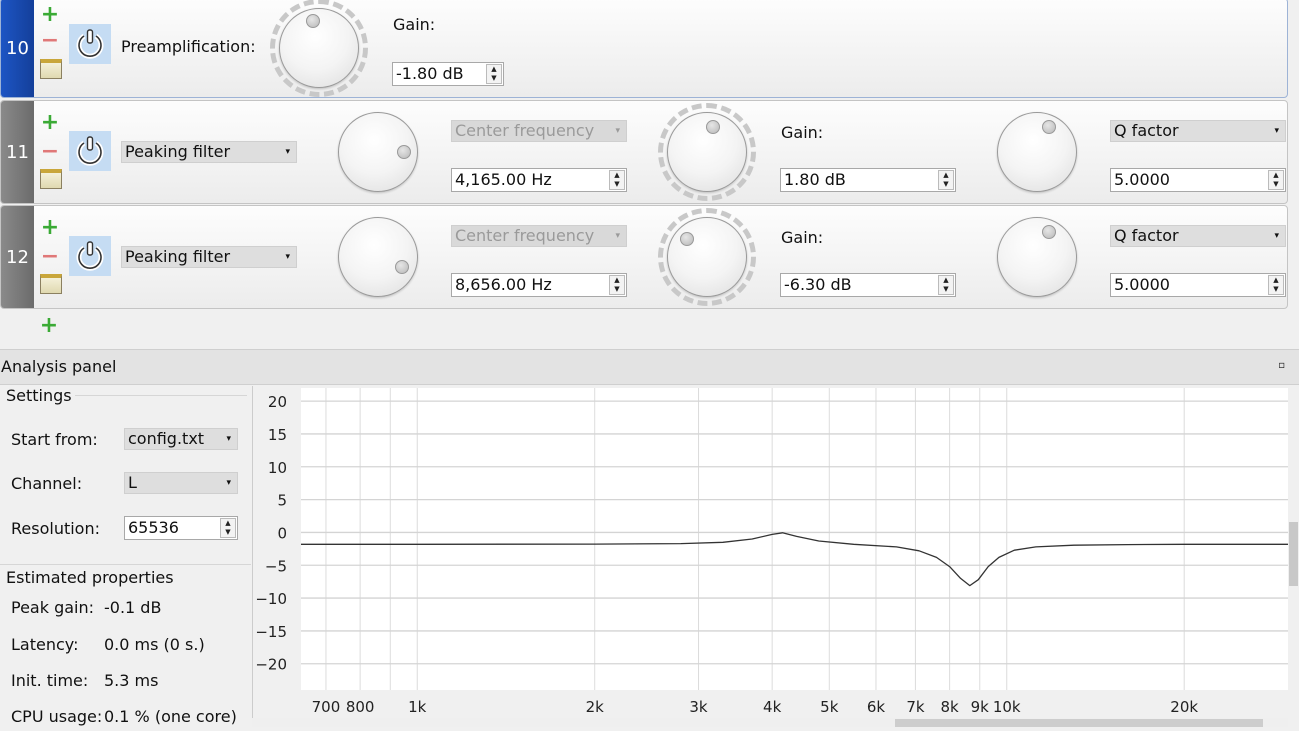 The image size is (1299, 731). What do you see at coordinates (915, 707) in the screenshot?
I see `x-tick-label: 7k` at bounding box center [915, 707].